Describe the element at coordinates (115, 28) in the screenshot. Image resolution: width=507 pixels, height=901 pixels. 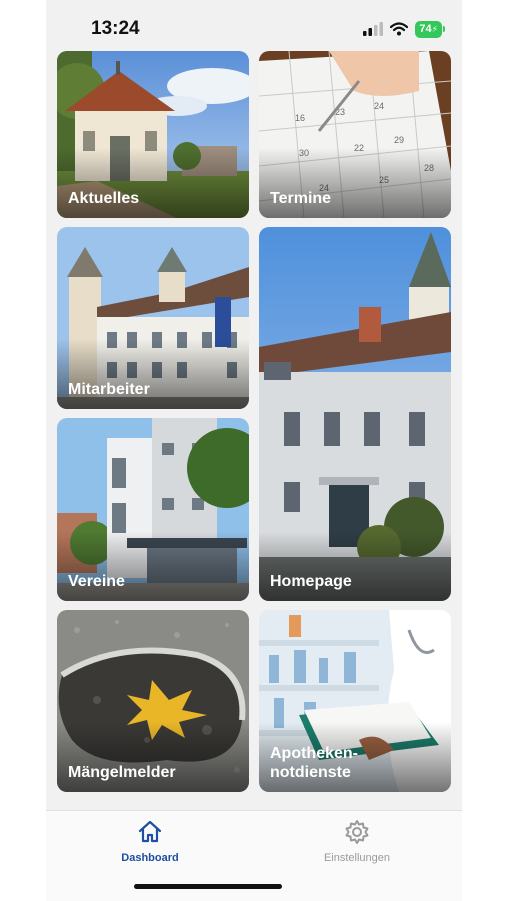
I see `status-time: 13:24` at that location.